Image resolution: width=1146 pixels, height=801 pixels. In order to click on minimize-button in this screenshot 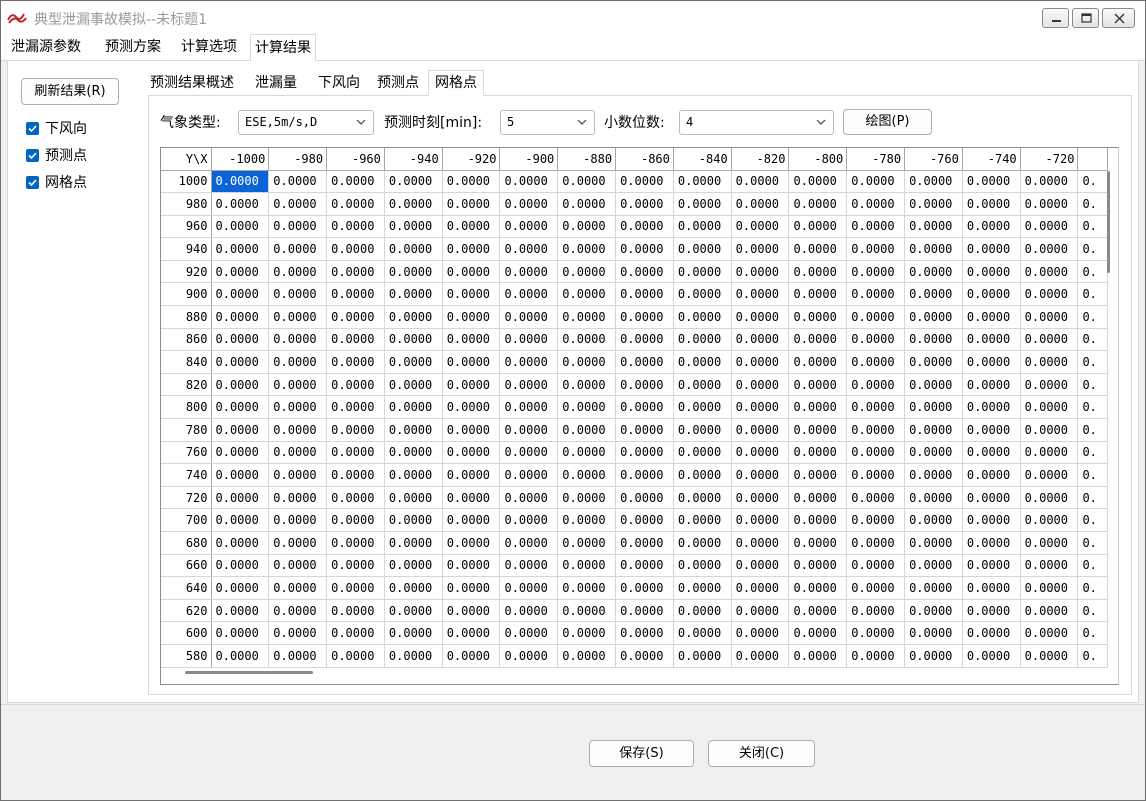, I will do `click(1055, 18)`.